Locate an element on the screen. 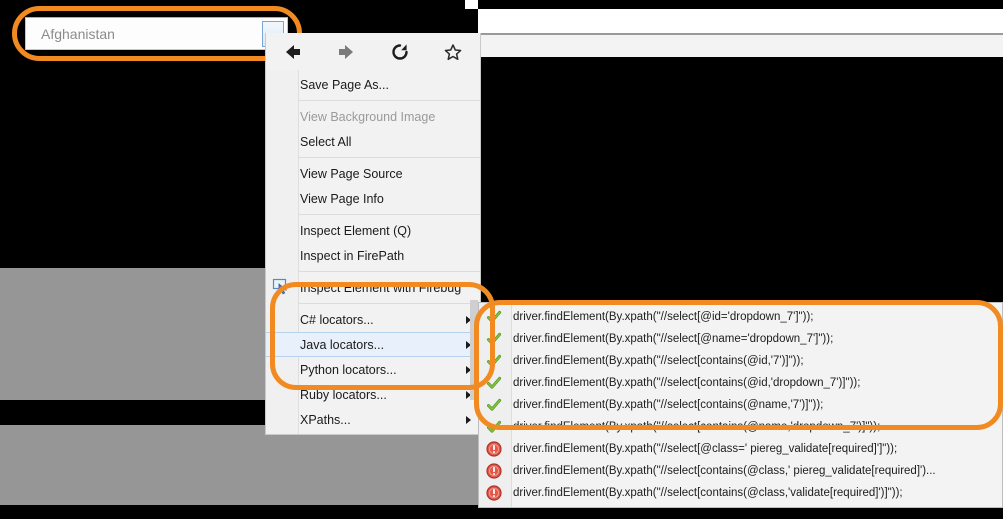  browser-toolbar is located at coordinates (373, 51).